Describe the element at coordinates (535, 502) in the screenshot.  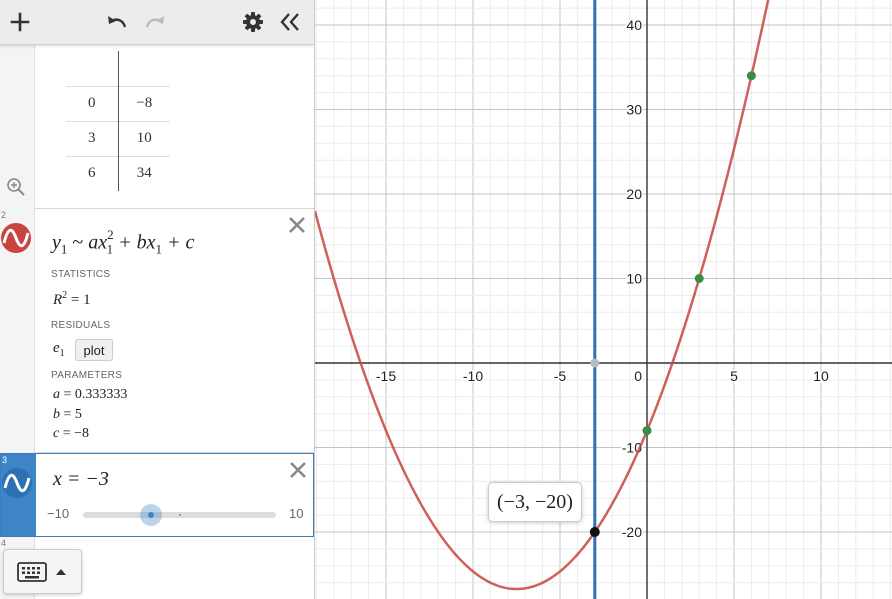
I see `point-coordinate-label: (−3, −20)` at that location.